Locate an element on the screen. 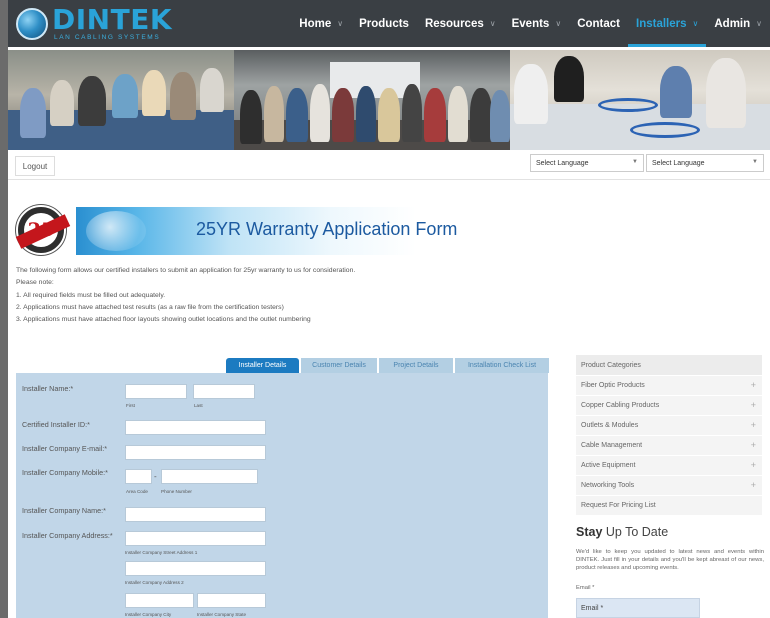  world-map-graphic is located at coordinates (116, 231).